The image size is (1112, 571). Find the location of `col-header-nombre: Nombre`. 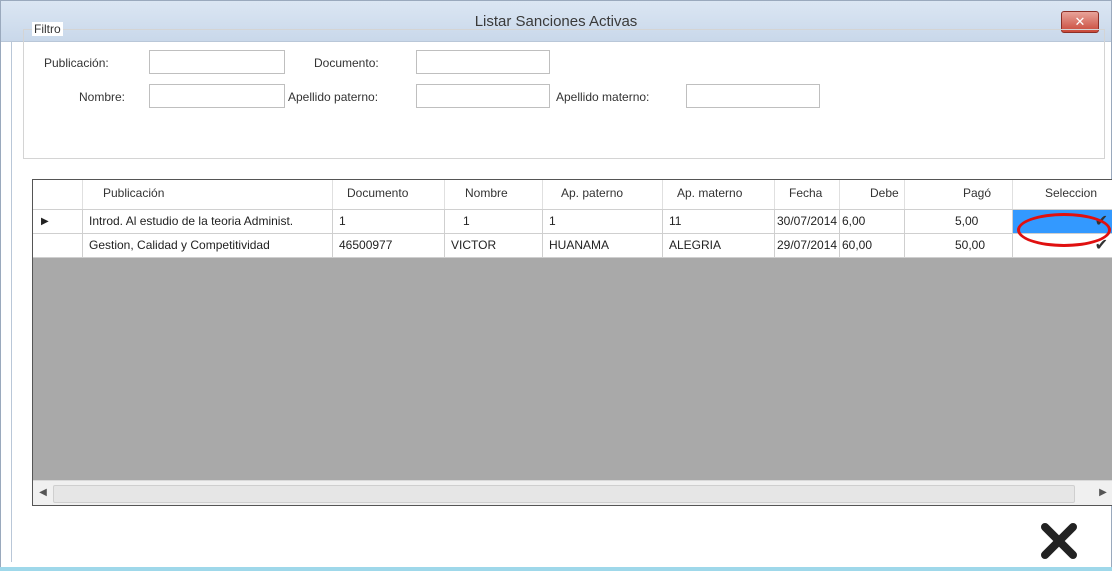

col-header-nombre: Nombre is located at coordinates (494, 194).